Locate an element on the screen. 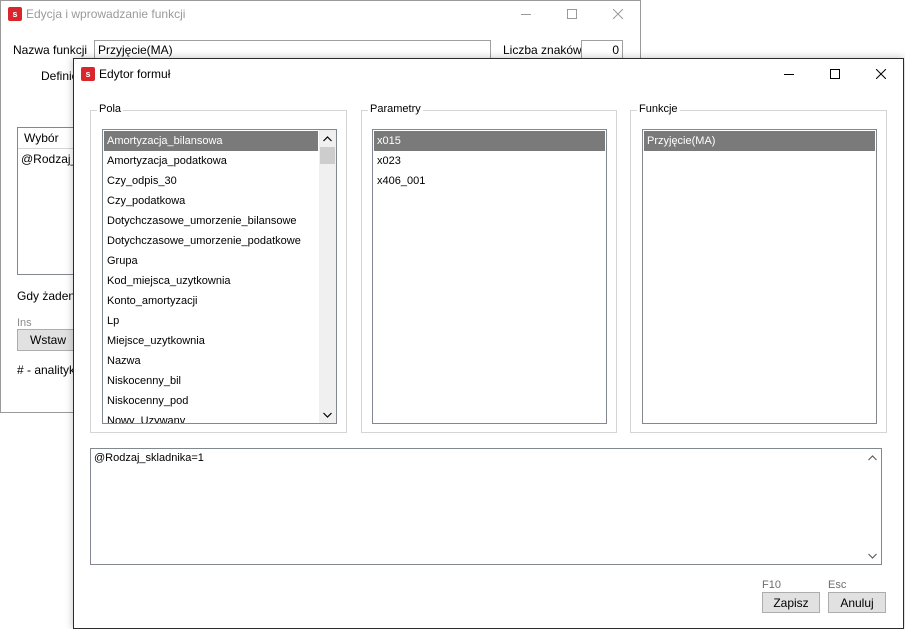  pola-list-item: Kod_miejsca_uzytkownia is located at coordinates (211, 281).